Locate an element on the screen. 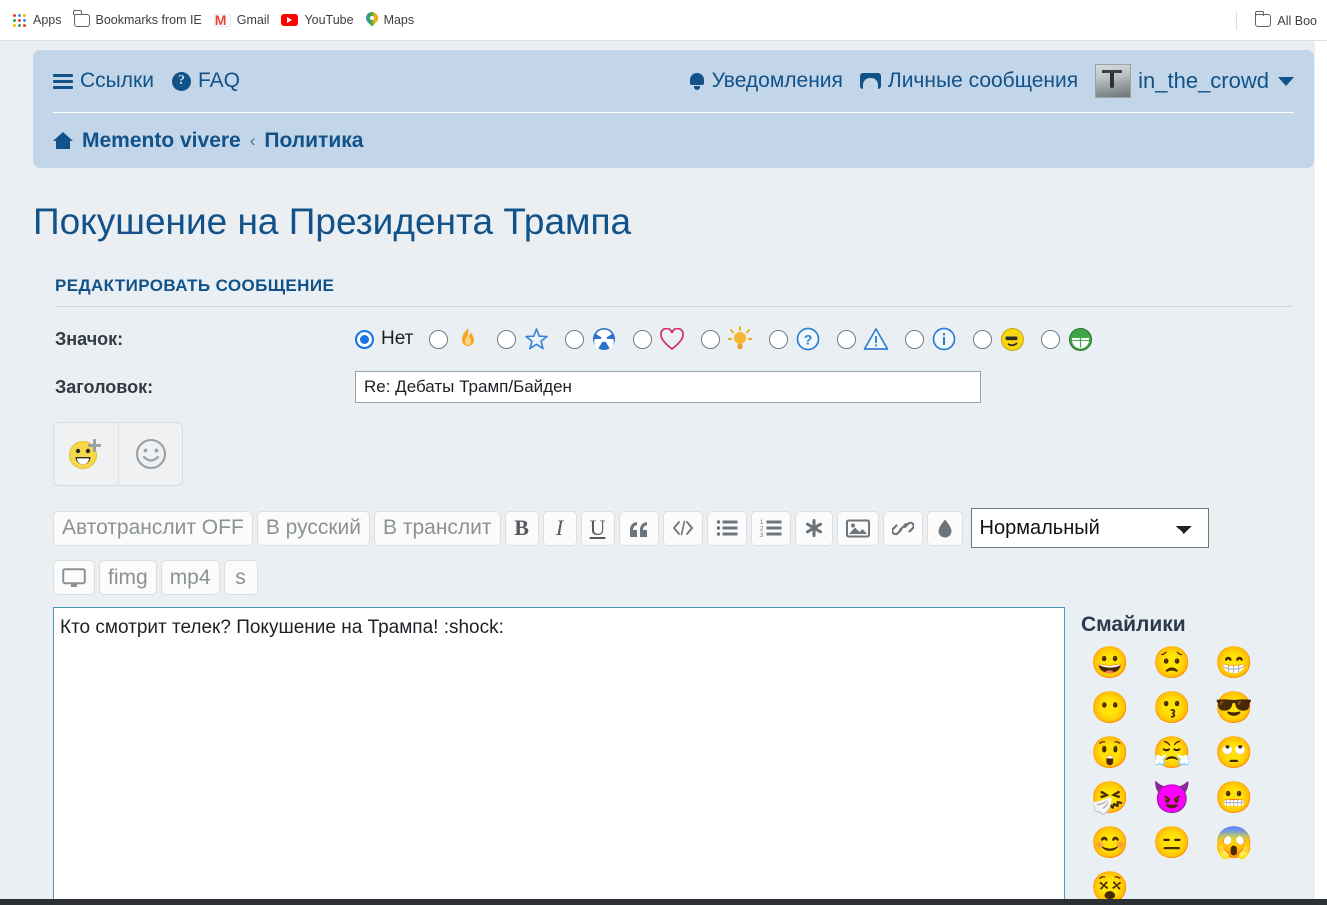  post-icon-option-question: ? is located at coordinates (795, 339).